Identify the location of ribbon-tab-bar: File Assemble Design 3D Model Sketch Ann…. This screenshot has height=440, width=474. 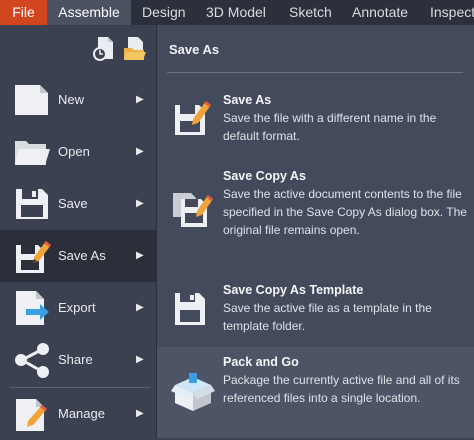
(237, 12).